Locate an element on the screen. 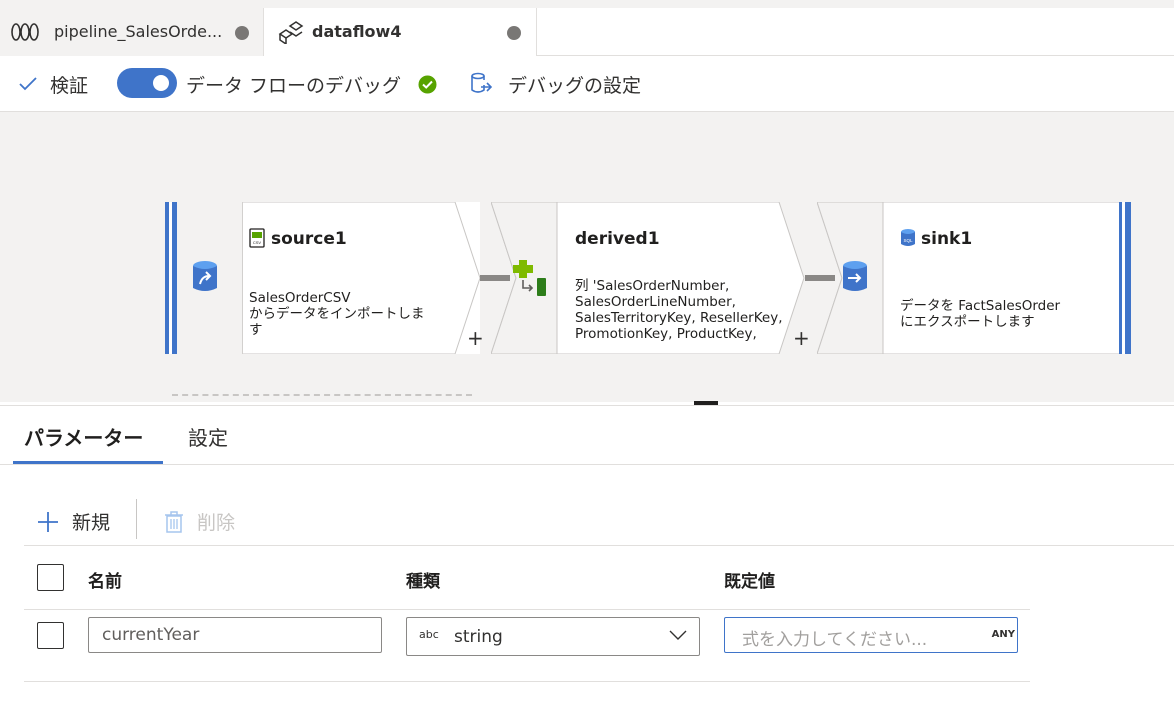 This screenshot has height=716, width=1174. validate-label: 検証 is located at coordinates (69, 85).